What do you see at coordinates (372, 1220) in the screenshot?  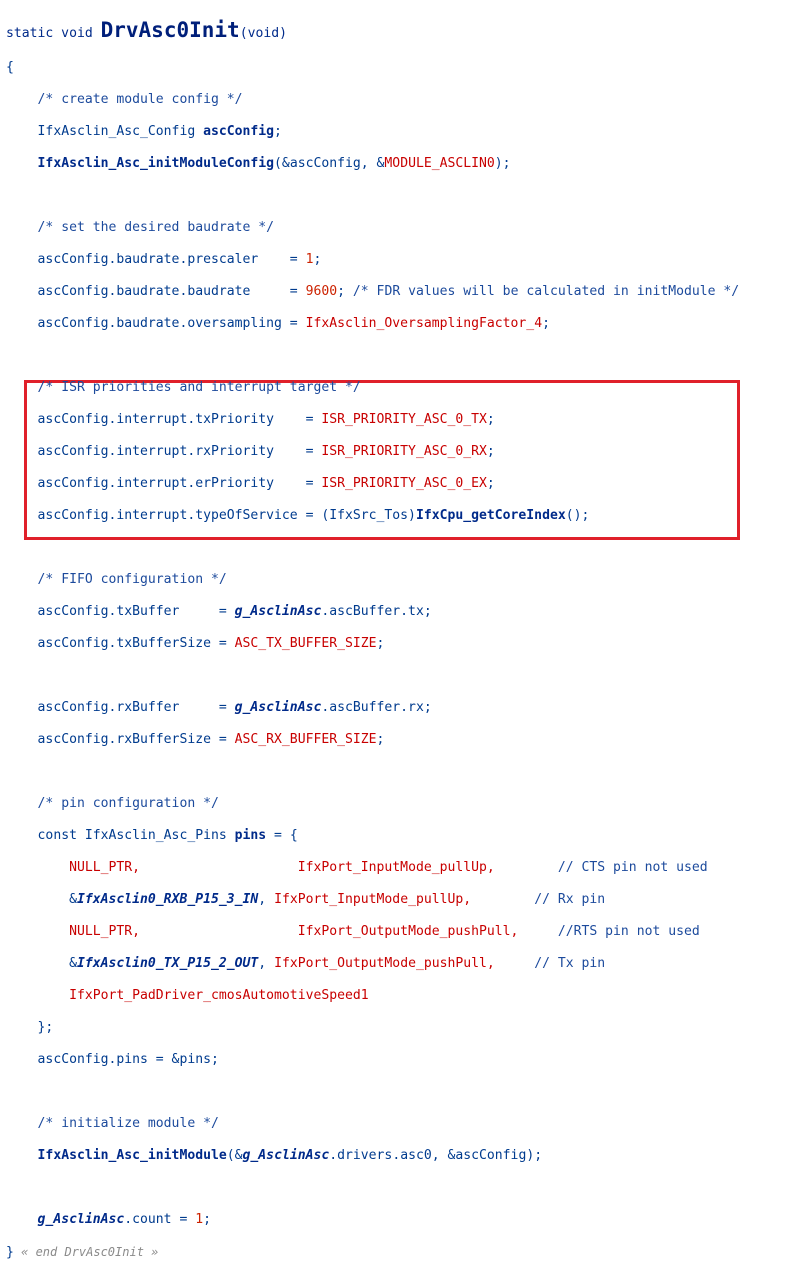 I see `code-line: g_AsclinAsc.count = 1;` at bounding box center [372, 1220].